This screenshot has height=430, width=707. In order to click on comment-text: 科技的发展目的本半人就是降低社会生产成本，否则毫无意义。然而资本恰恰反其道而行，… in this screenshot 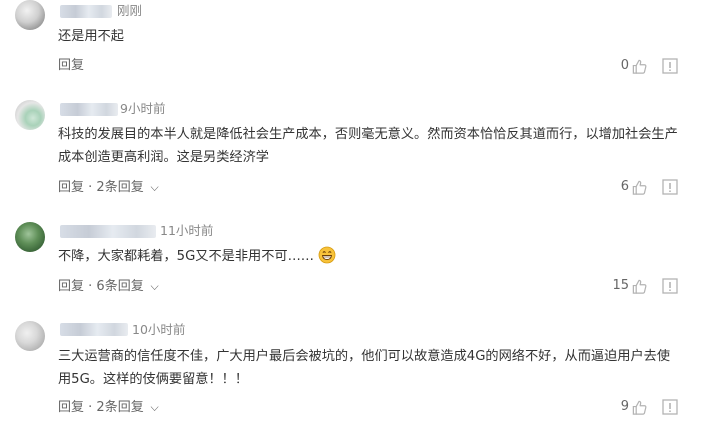, I will do `click(368, 146)`.